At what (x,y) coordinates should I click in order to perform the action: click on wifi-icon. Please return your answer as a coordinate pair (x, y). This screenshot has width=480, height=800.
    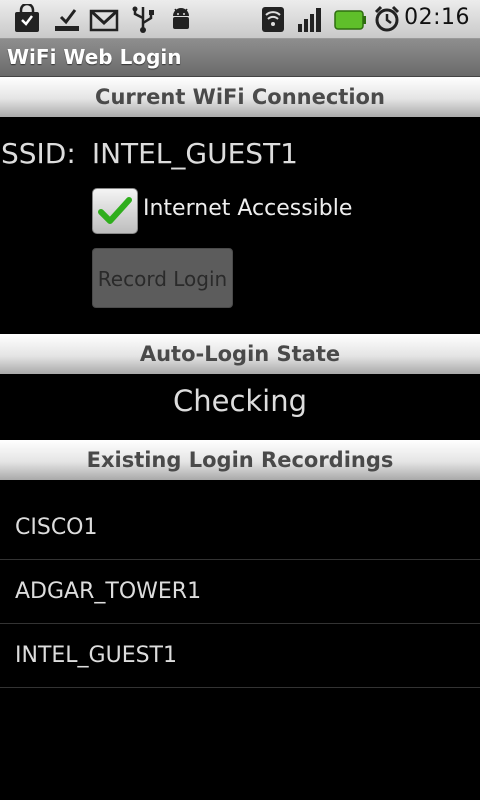
    Looking at the image, I should click on (273, 19).